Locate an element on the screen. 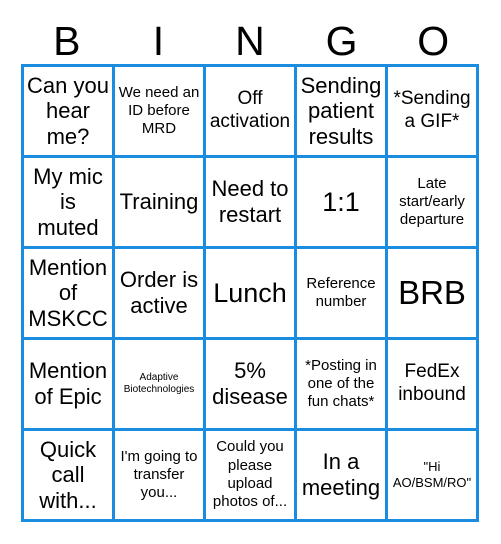  bingo-cell-r2c3: Need to restart is located at coordinates (251, 203).